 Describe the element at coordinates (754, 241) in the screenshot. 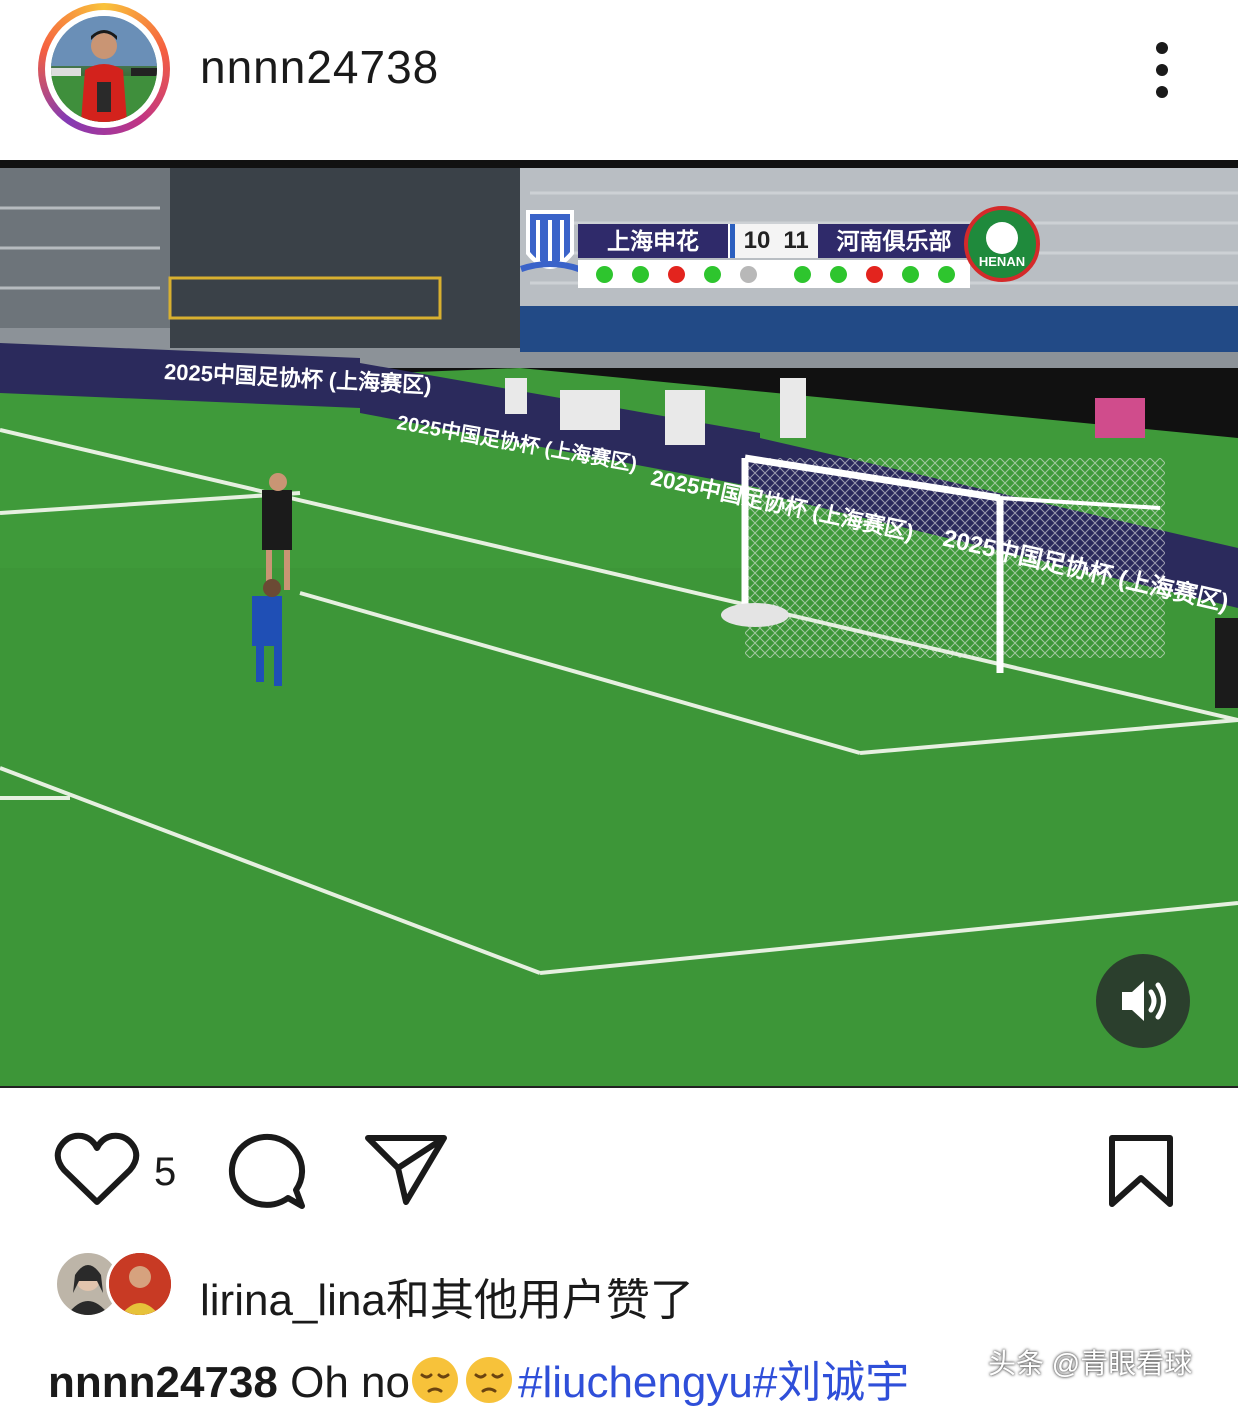

I see `home-score: 10` at that location.